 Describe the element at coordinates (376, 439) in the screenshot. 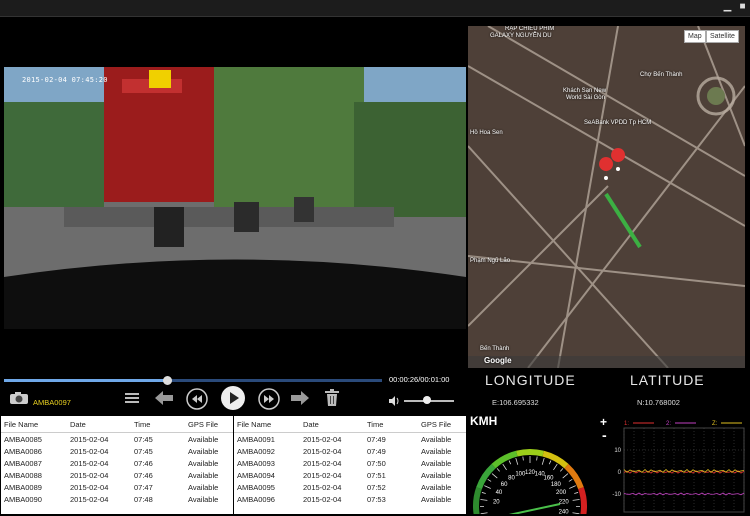

I see `time-cell: 07:49` at that location.